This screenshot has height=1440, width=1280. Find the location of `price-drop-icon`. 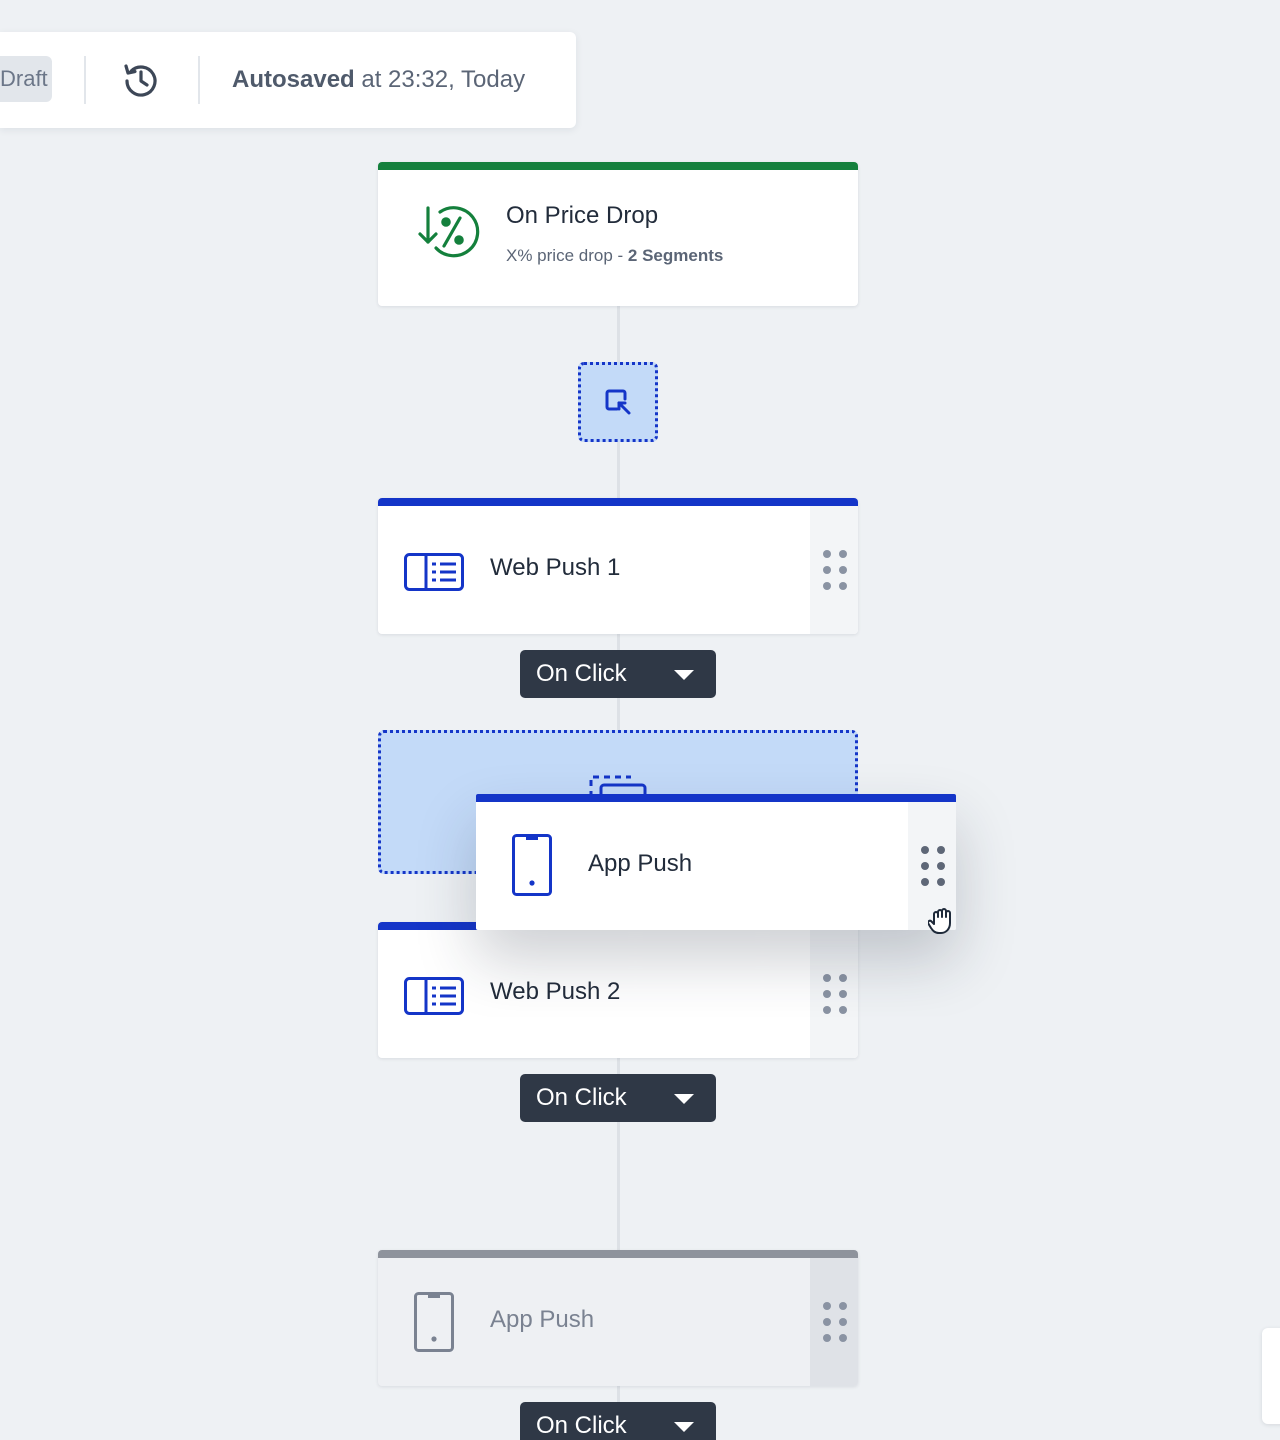

price-drop-icon is located at coordinates (450, 233).